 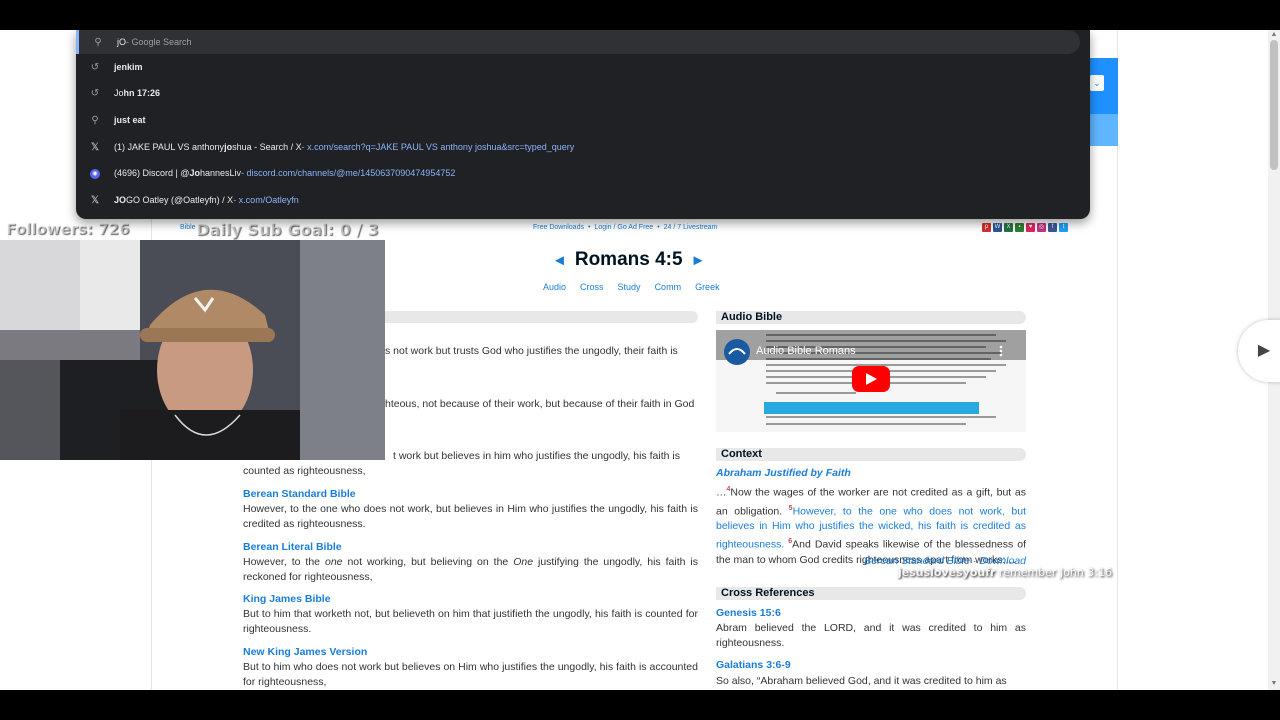 I want to click on audio-bible-video: Audio Bible Romans, so click(x=871, y=381).